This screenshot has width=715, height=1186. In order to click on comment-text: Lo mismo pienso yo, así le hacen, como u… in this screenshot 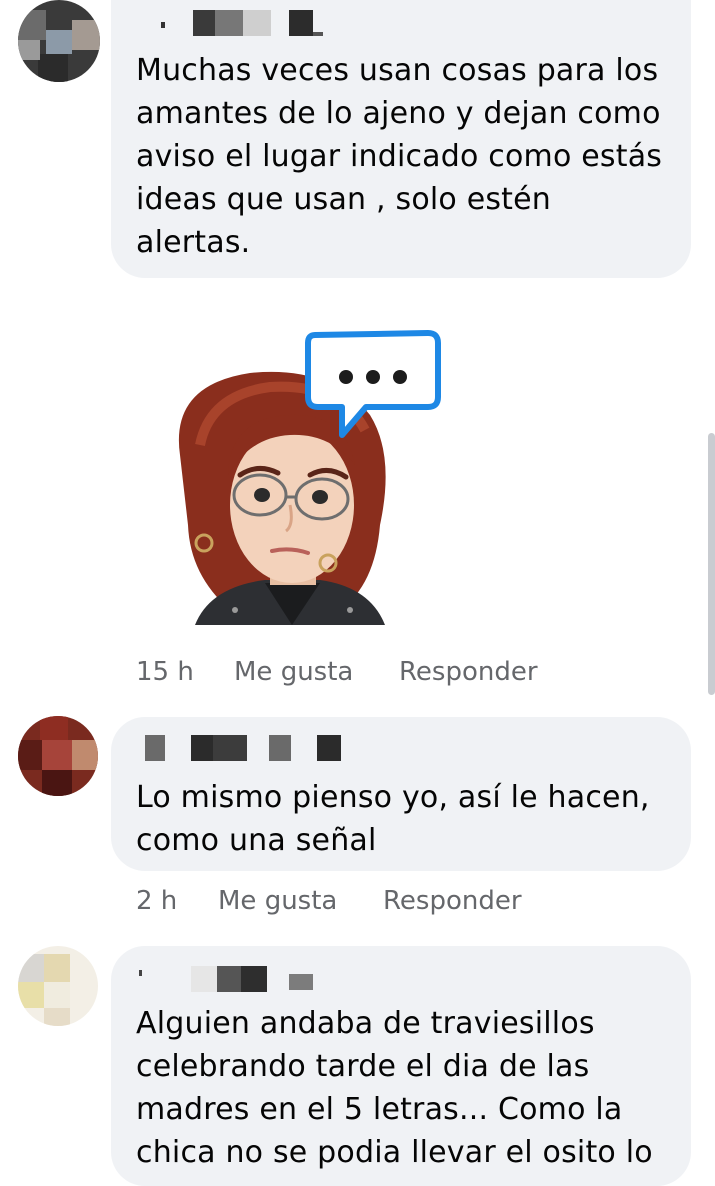, I will do `click(393, 819)`.